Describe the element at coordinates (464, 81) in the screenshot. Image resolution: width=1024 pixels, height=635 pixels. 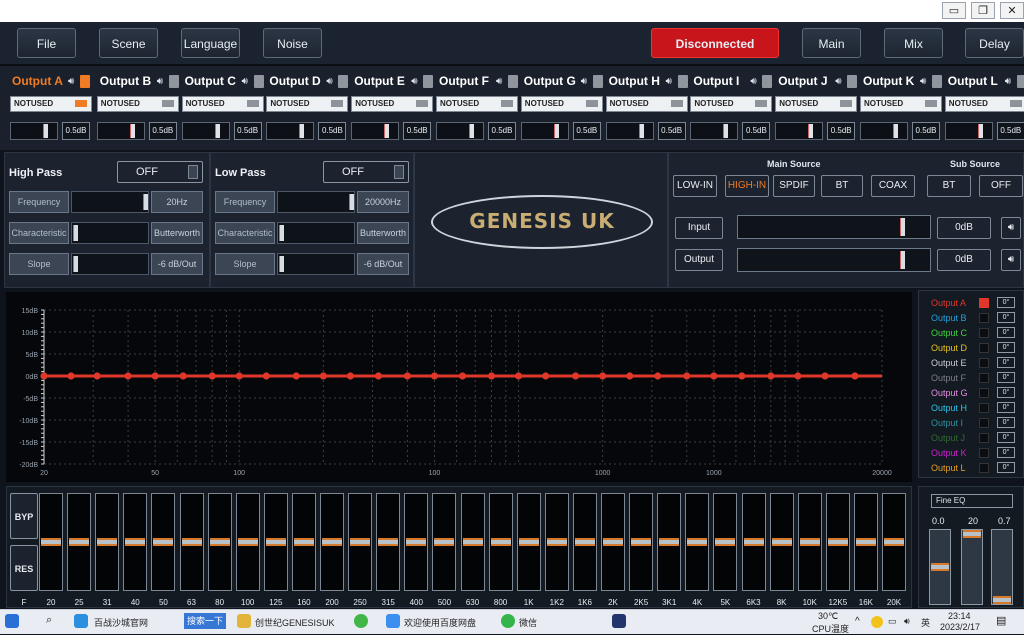
I see `output-name-label: Output F` at that location.